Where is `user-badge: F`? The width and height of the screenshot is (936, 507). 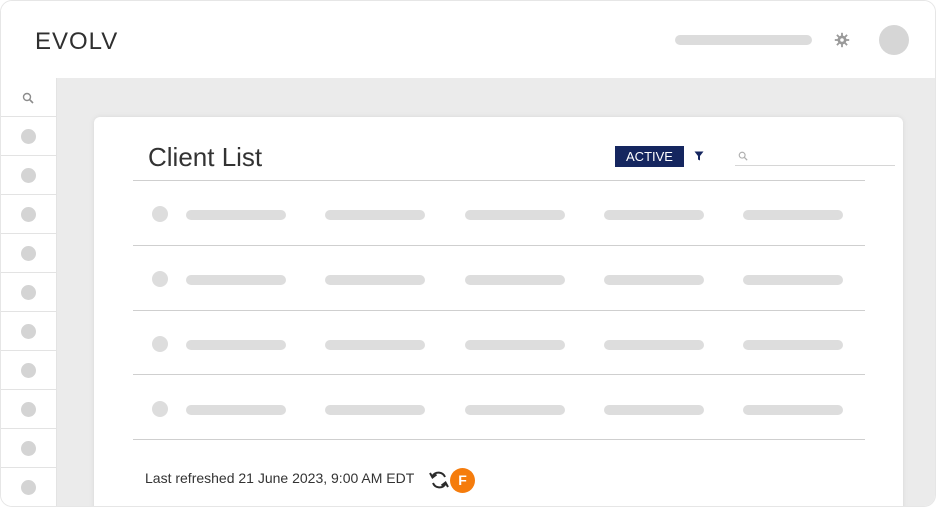
user-badge: F is located at coordinates (462, 480).